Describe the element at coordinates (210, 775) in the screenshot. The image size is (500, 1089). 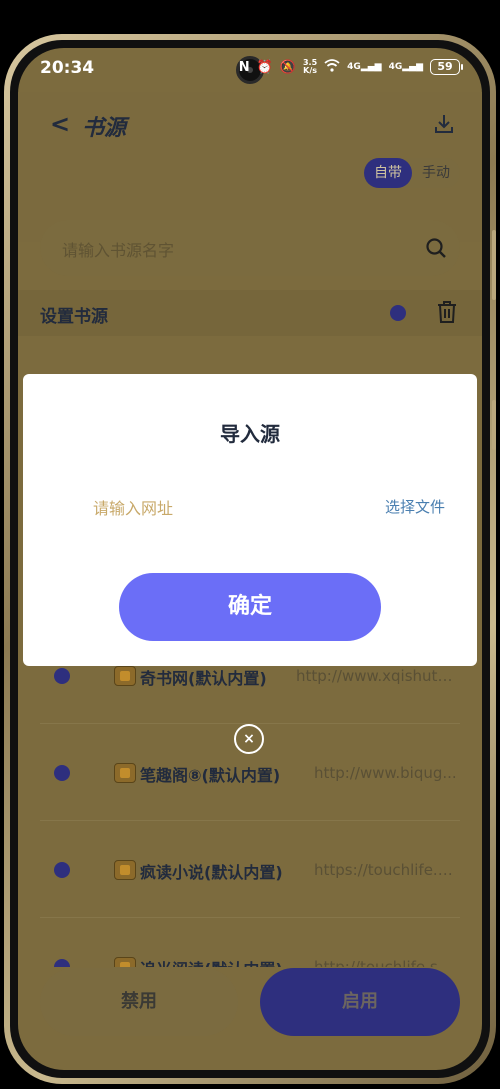
I see `source-name: 笔趣阁⑧(默认内置)` at that location.